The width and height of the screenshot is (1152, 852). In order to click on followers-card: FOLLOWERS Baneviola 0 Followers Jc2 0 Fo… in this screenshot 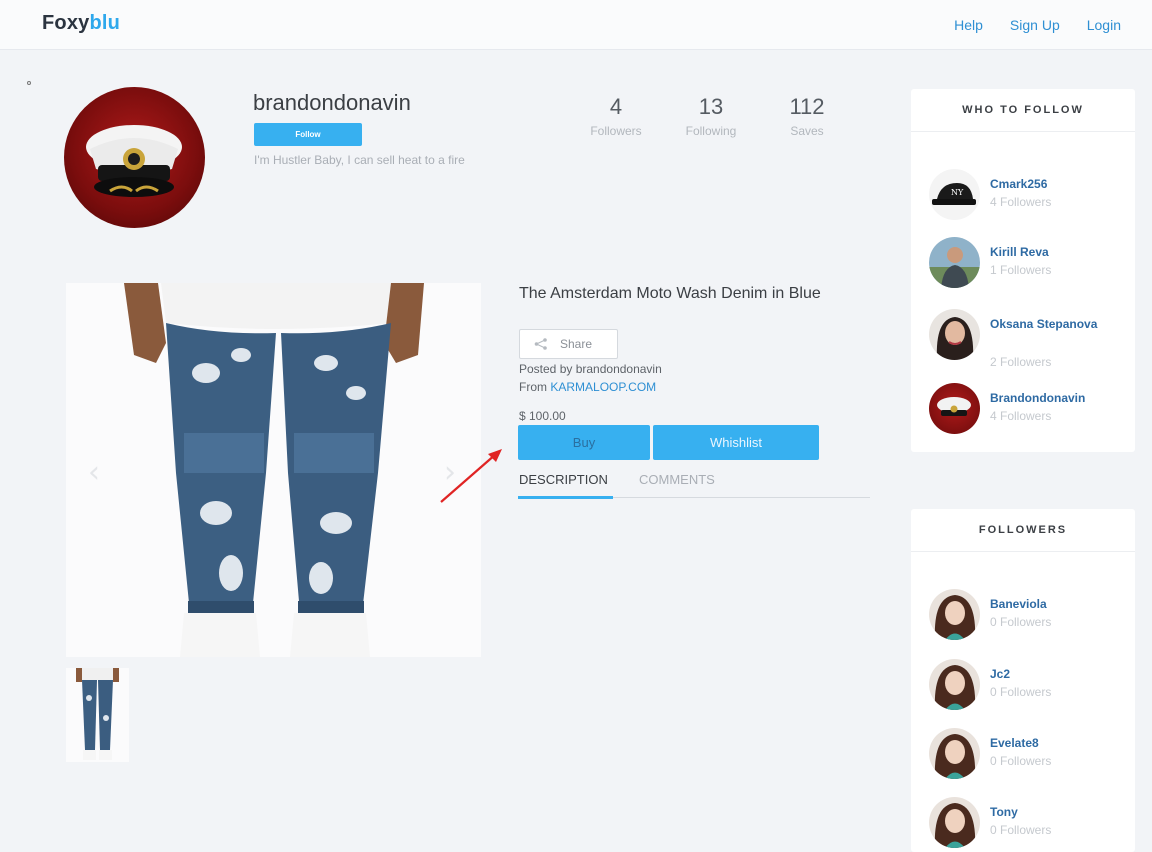, I will do `click(1023, 680)`.